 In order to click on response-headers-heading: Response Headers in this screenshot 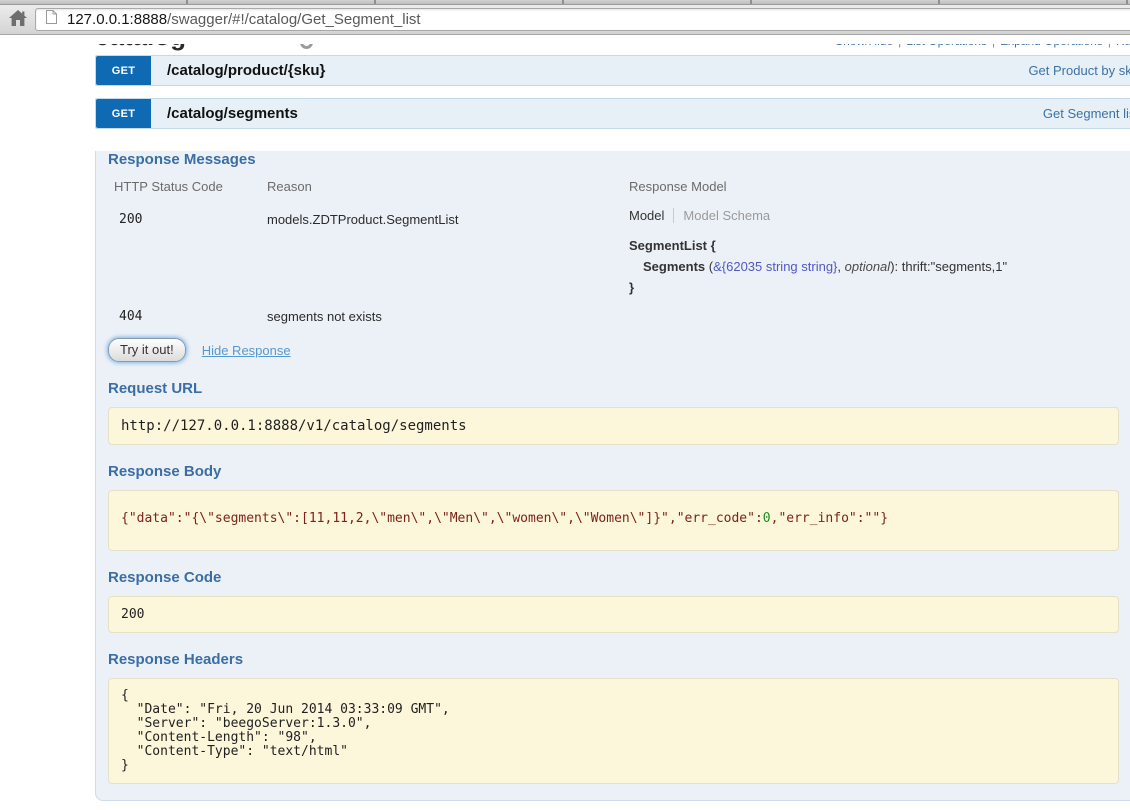, I will do `click(176, 659)`.